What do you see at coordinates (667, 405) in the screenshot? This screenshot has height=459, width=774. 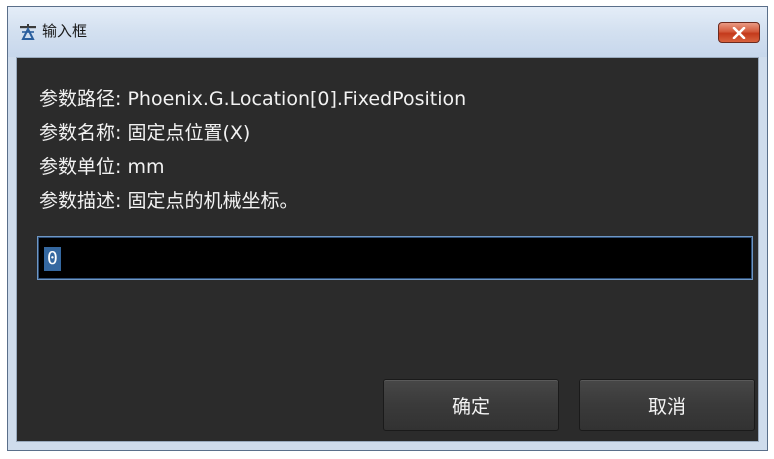 I see `cancel-button: 取消` at bounding box center [667, 405].